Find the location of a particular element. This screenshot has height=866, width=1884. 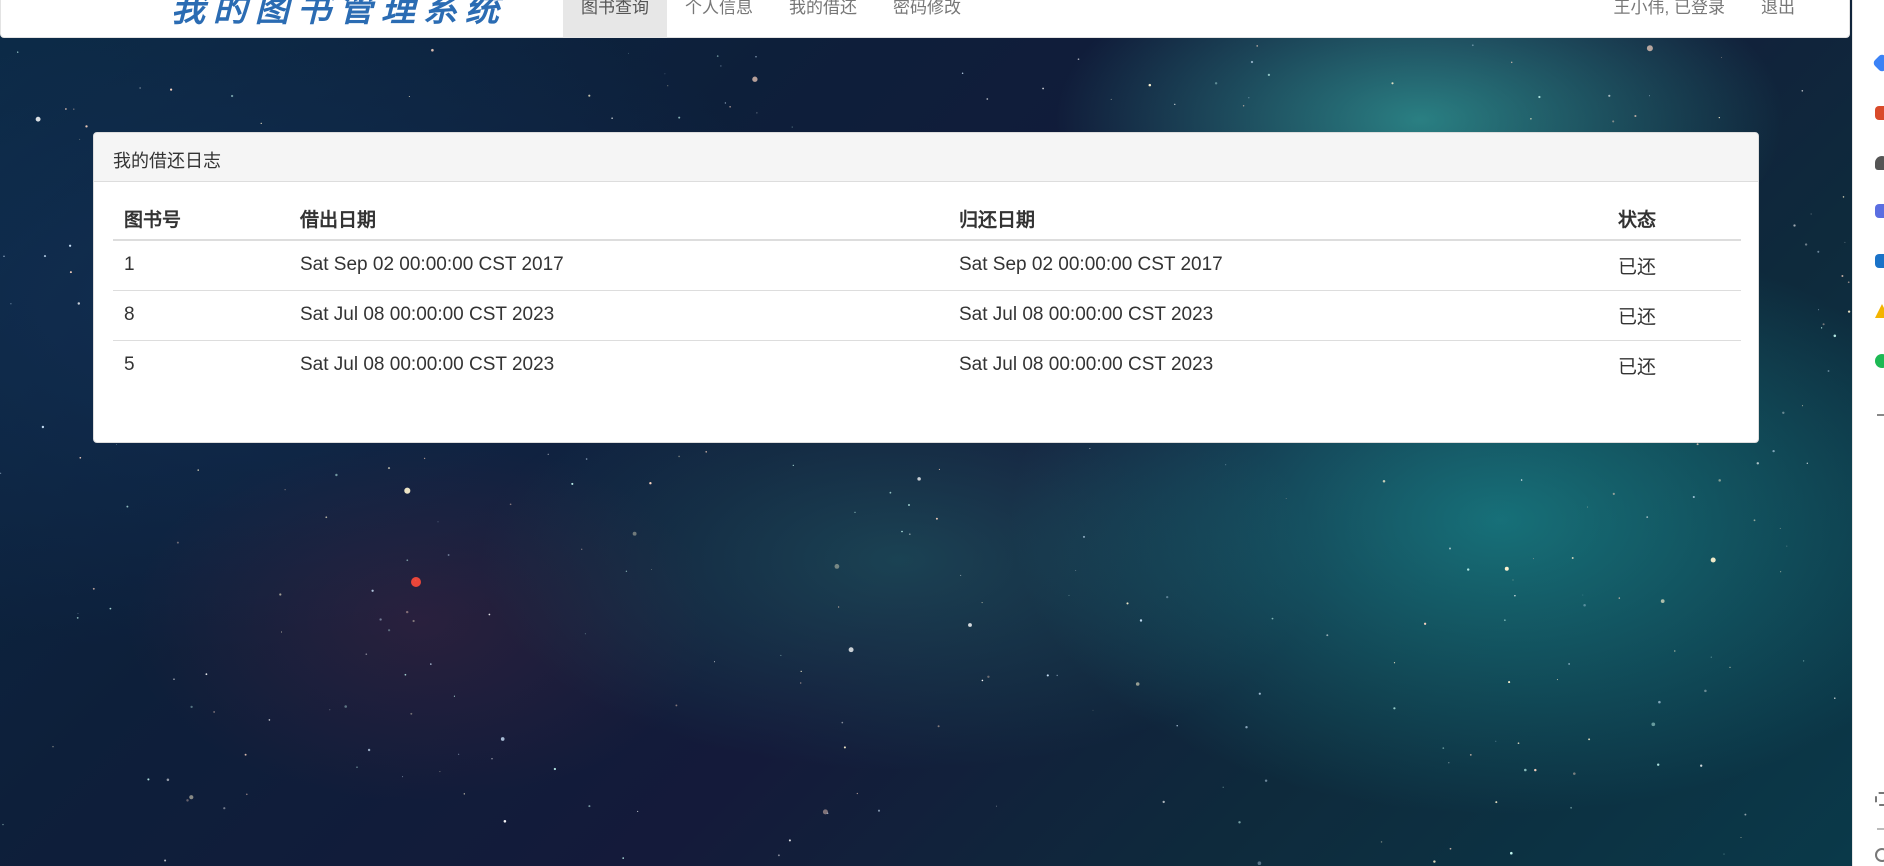

table-header-row: 图书号 借出日期 归还日期 状态 is located at coordinates (927, 219).